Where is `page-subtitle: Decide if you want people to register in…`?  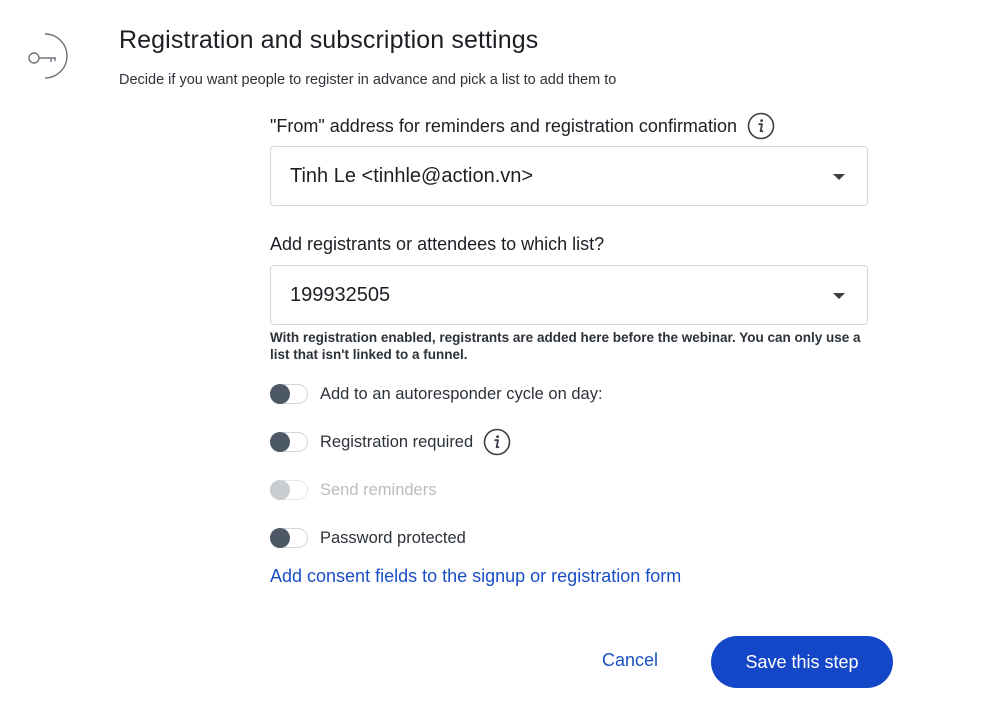
page-subtitle: Decide if you want people to register in… is located at coordinates (368, 80).